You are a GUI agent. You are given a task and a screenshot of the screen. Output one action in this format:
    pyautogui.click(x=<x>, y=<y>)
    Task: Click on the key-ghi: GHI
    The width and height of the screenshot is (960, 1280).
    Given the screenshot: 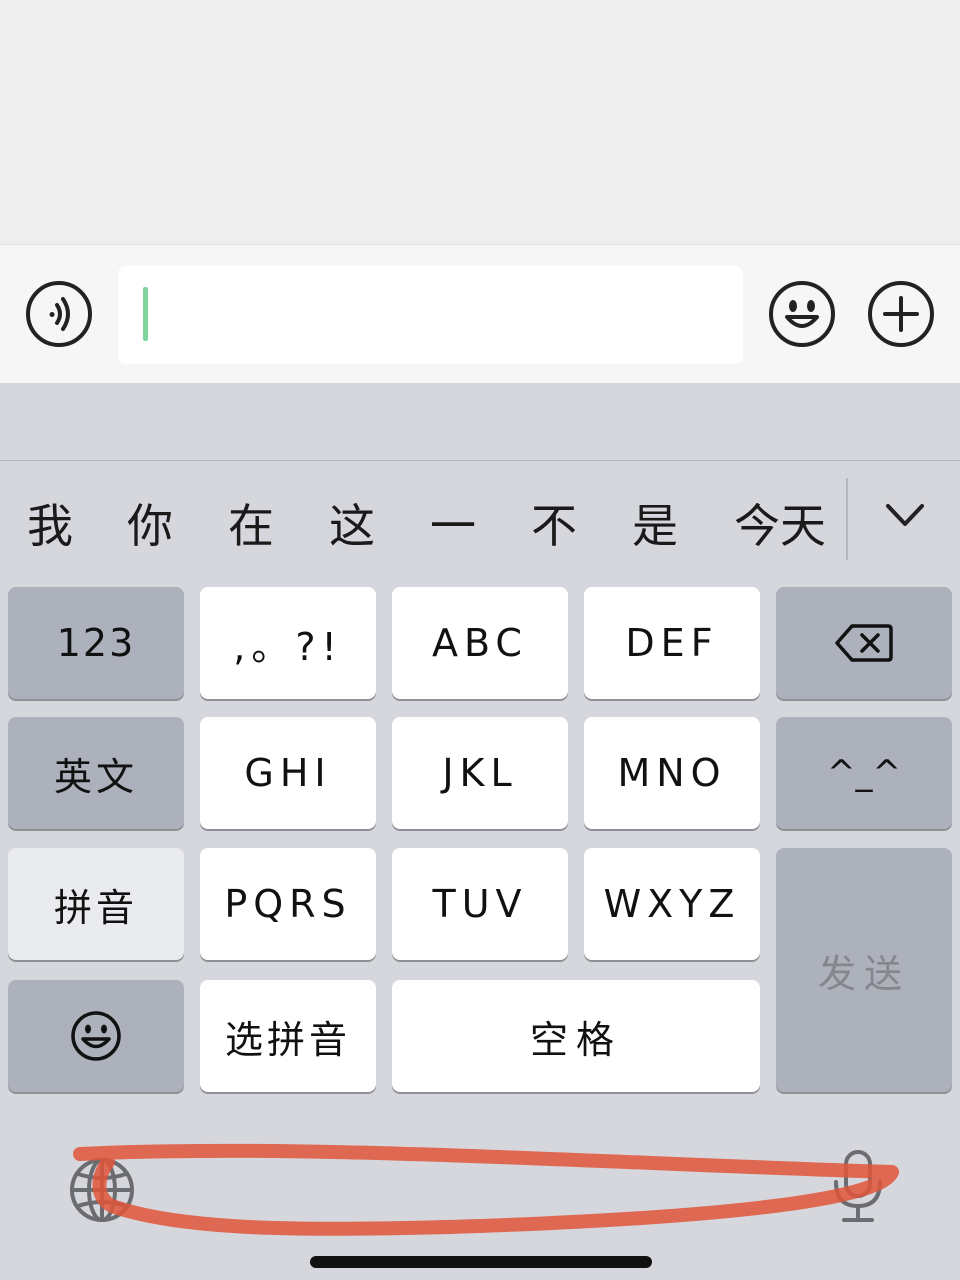 What is the action you would take?
    pyautogui.click(x=288, y=773)
    